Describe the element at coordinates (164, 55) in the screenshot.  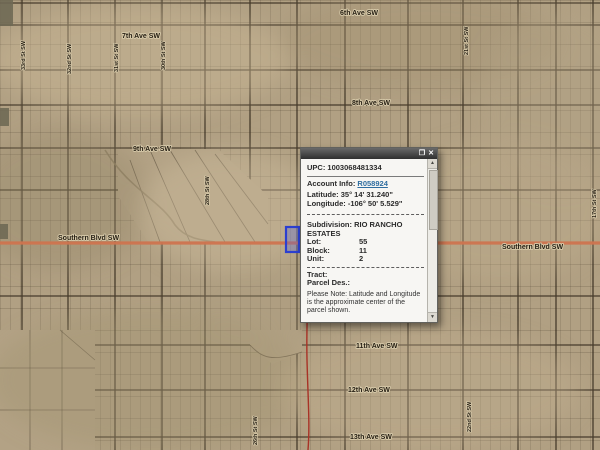
I see `street-label-30th-st: 30th St SW` at that location.